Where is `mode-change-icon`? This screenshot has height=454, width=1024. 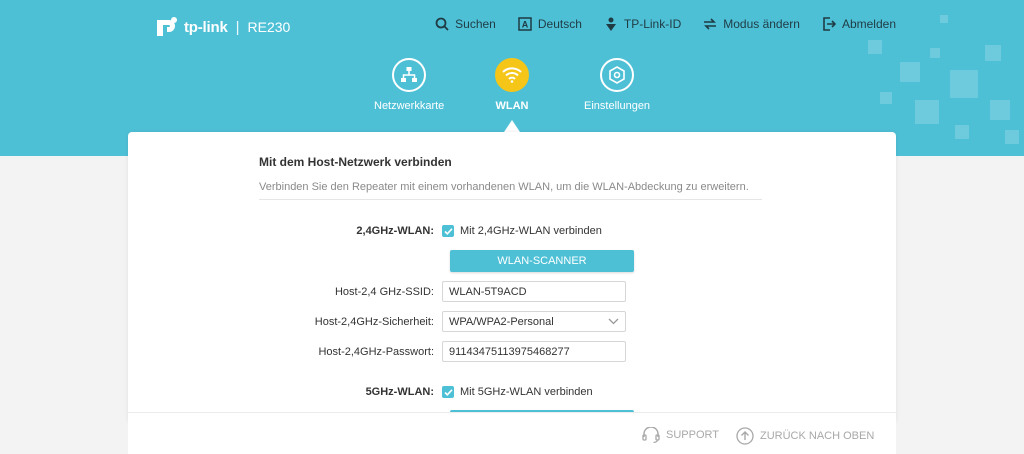 mode-change-icon is located at coordinates (710, 24).